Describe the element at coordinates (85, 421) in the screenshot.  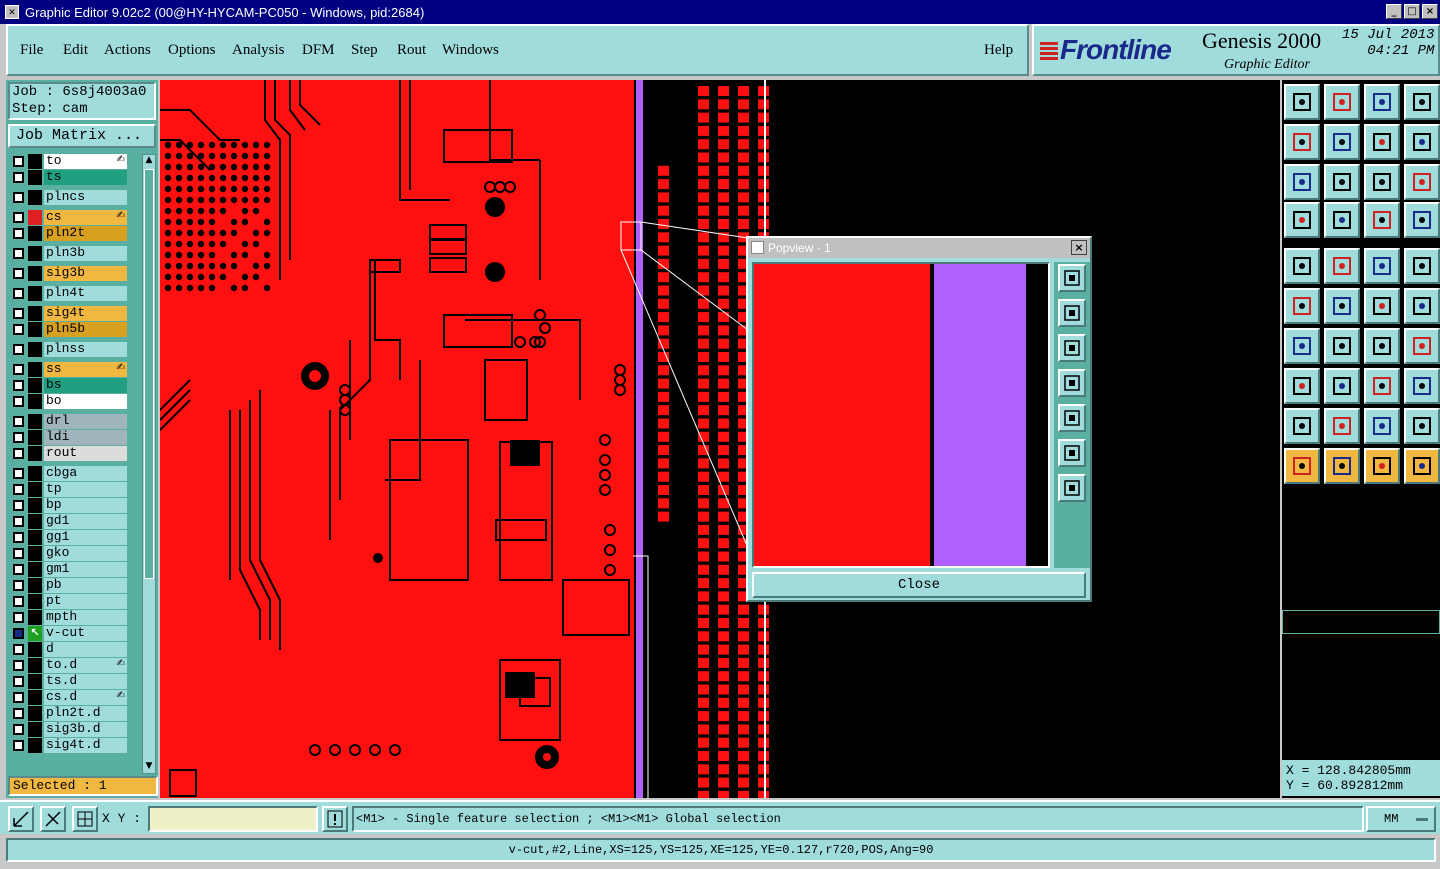
I see `layer-name: drl` at that location.